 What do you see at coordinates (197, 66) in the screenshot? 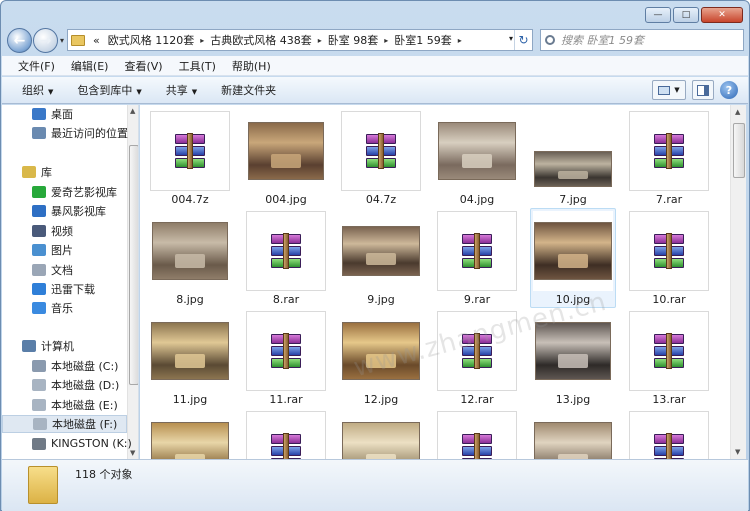
I see `menu-item: 工具(T)` at bounding box center [197, 66].